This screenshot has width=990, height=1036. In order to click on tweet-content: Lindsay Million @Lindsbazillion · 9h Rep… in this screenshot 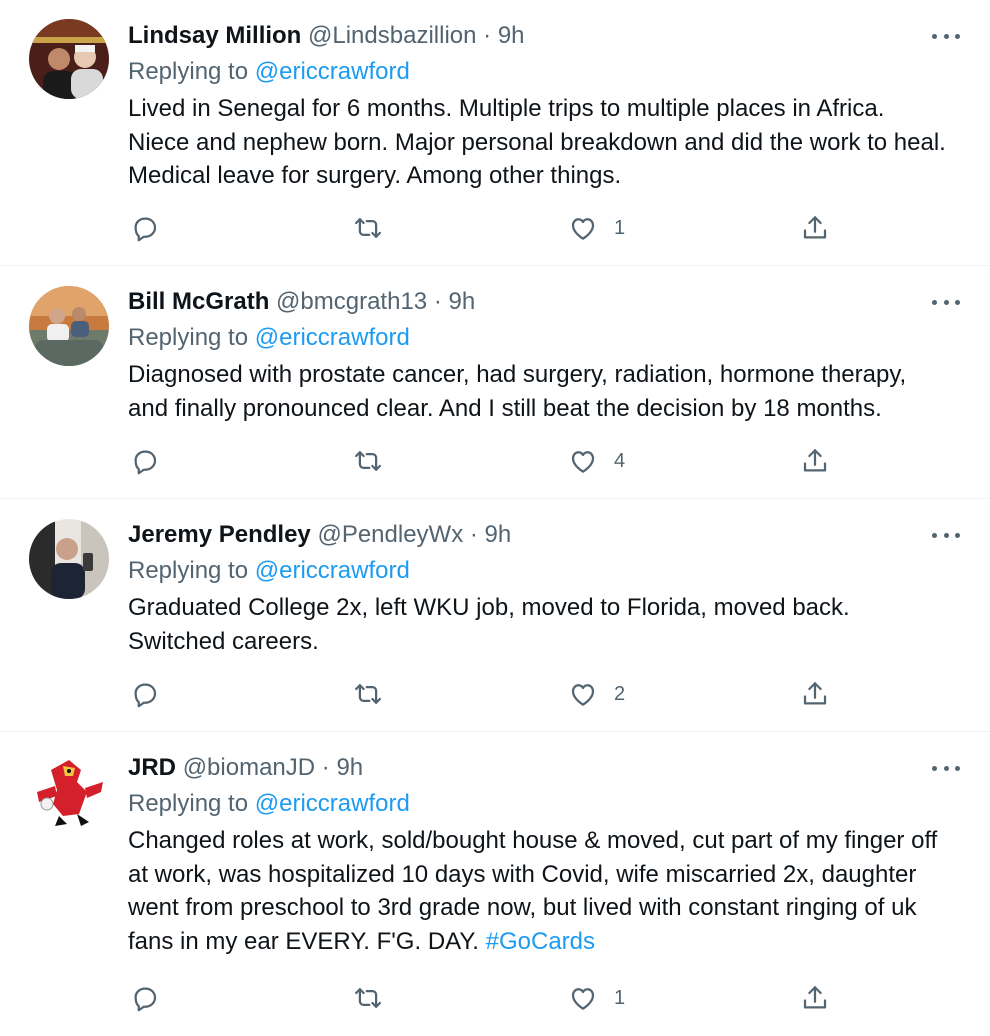, I will do `click(539, 105)`.